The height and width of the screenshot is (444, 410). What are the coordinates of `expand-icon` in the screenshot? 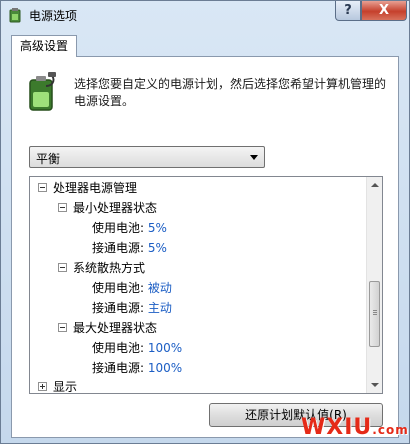 It's located at (42, 386).